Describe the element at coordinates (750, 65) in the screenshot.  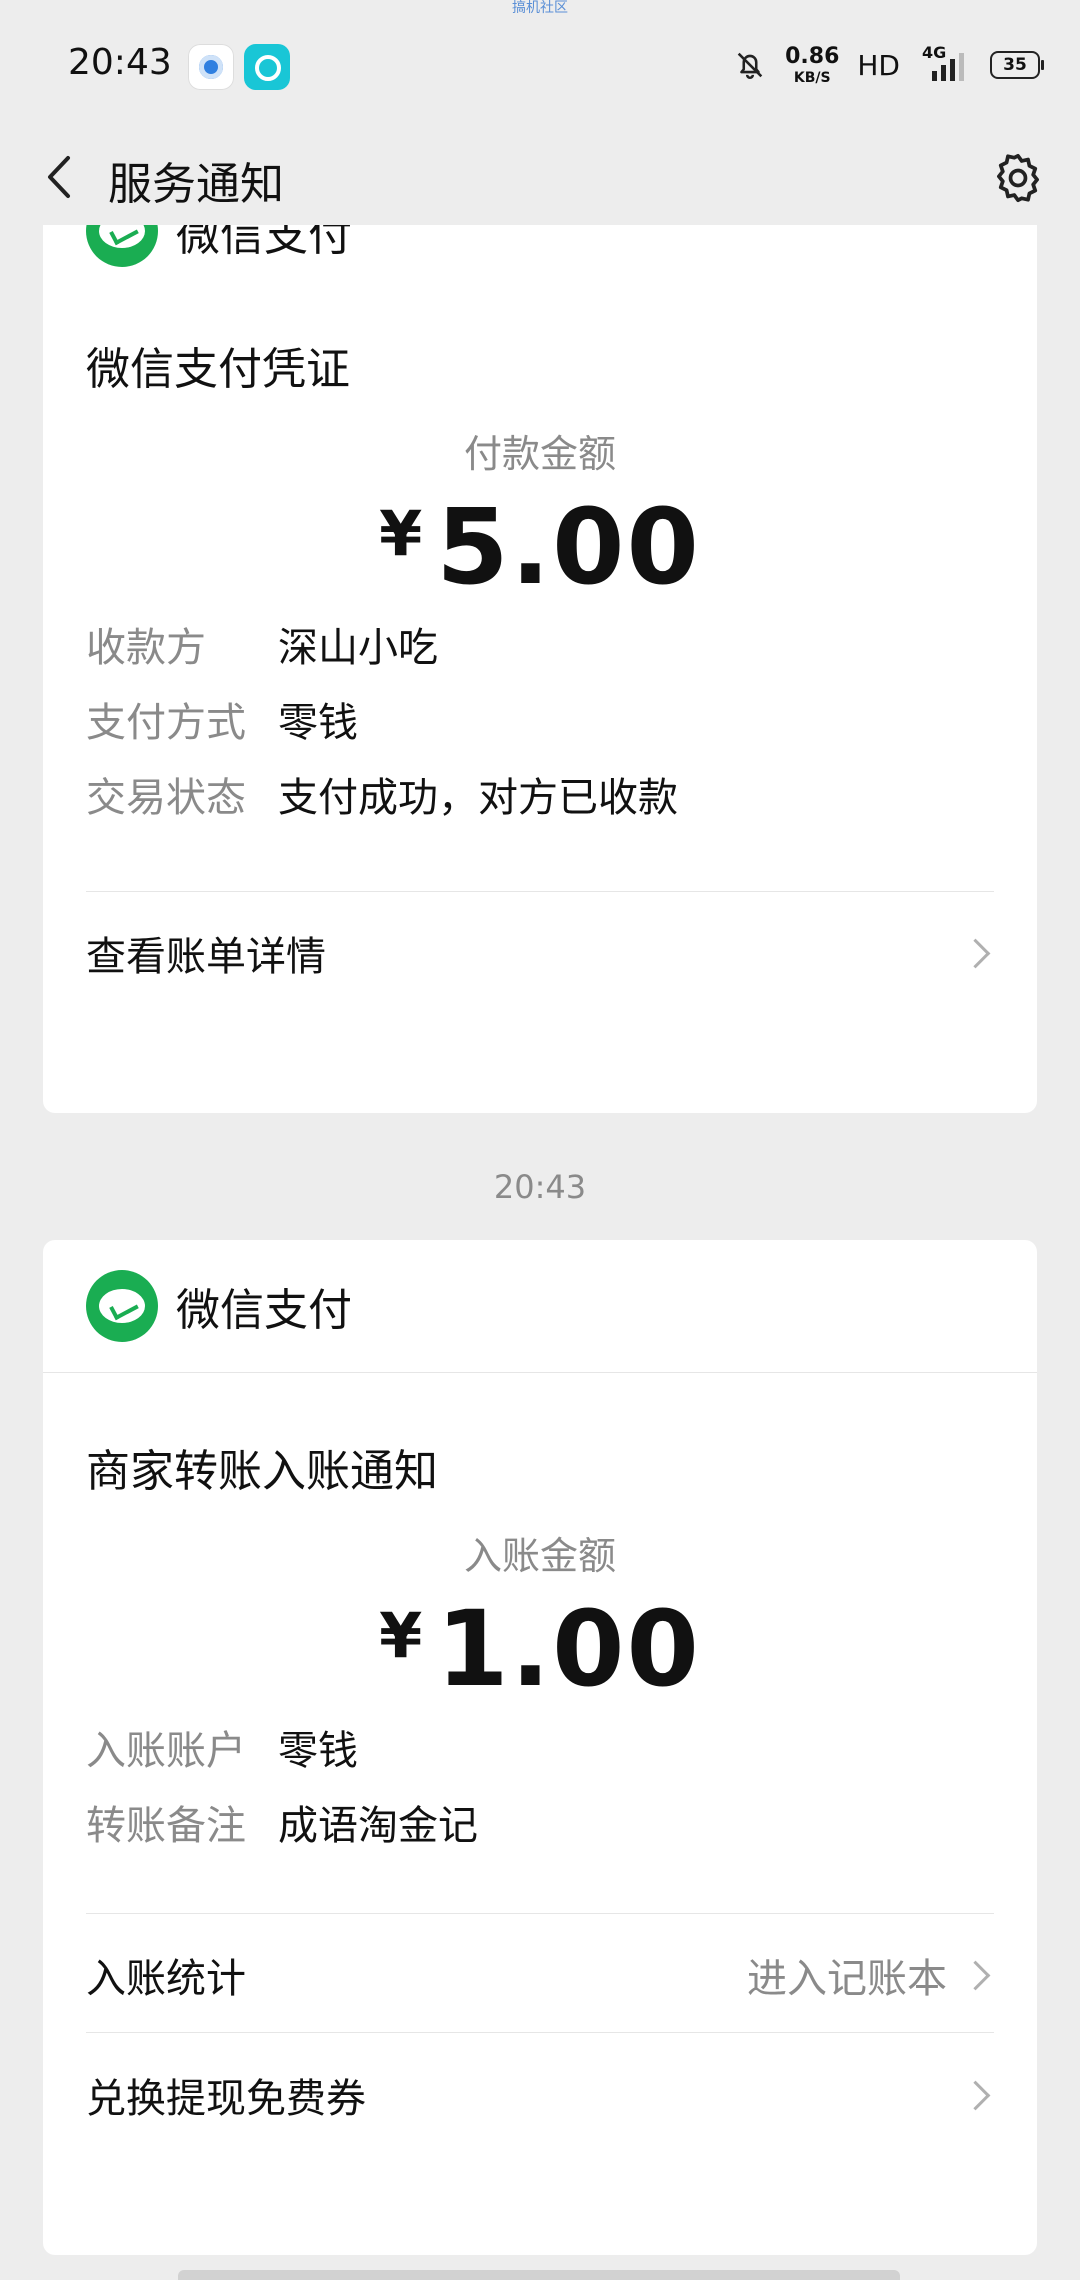
I see `bell-muted-icon` at that location.